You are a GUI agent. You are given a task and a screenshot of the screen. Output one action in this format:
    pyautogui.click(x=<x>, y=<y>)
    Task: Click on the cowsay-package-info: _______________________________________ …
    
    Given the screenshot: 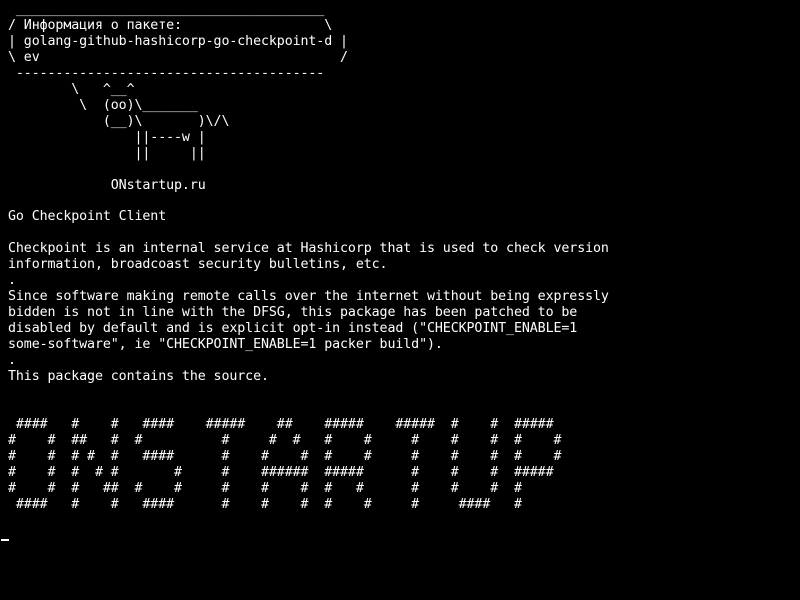 What is the action you would take?
    pyautogui.click(x=178, y=97)
    